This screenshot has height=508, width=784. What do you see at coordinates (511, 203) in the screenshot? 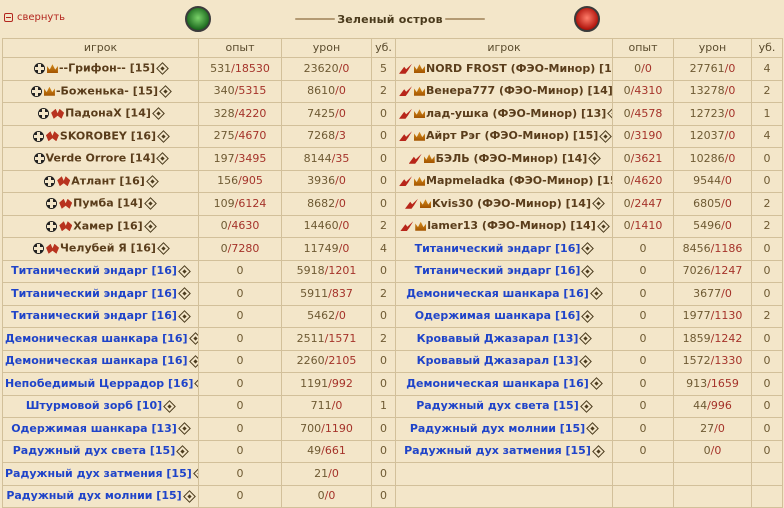
I see `fighter-name: Kvis30 (ФЭО-Минор) [14]` at bounding box center [511, 203].